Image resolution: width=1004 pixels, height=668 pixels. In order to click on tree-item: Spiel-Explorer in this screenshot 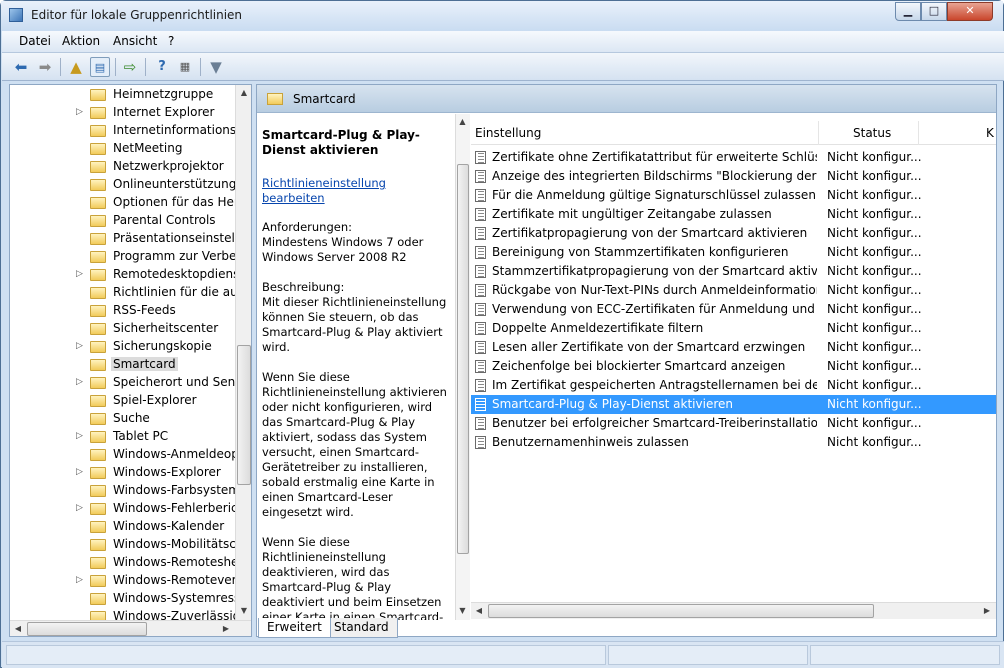, I will do `click(122, 401)`.